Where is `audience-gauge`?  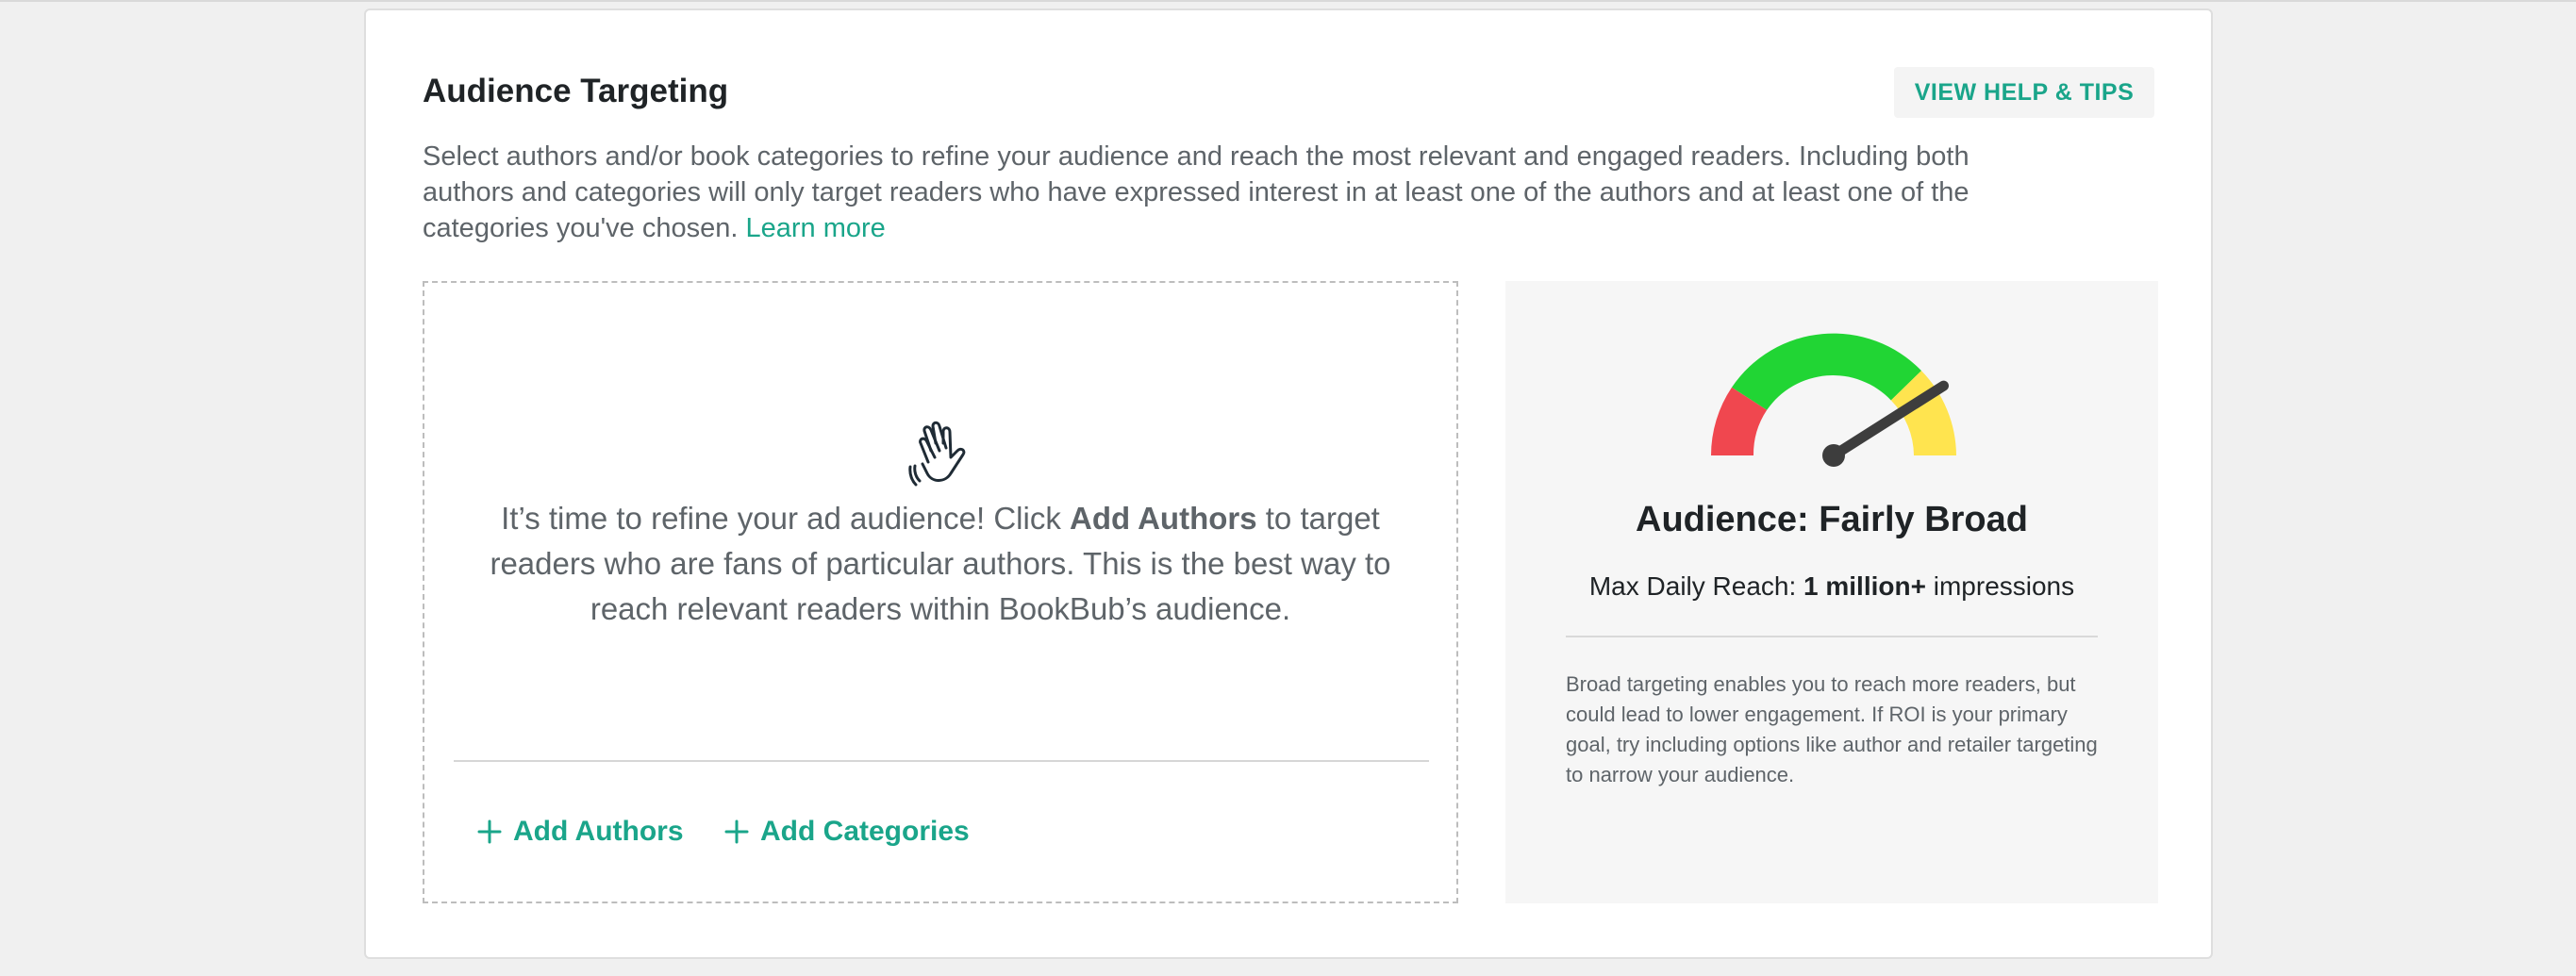 audience-gauge is located at coordinates (1834, 400).